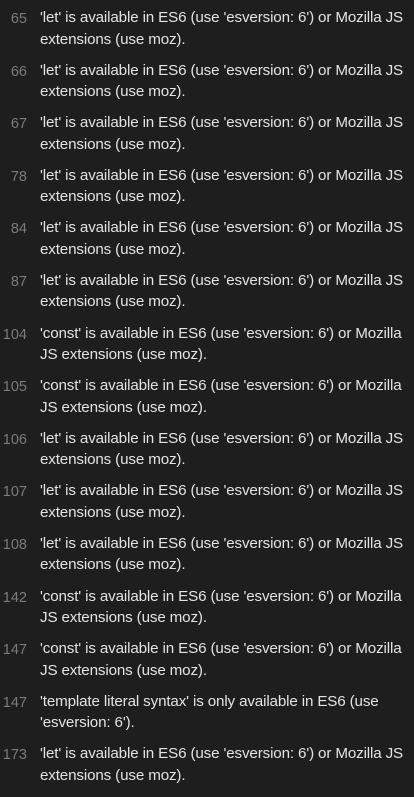 The width and height of the screenshot is (414, 797). What do you see at coordinates (18, 124) in the screenshot?
I see `line-number: 67` at bounding box center [18, 124].